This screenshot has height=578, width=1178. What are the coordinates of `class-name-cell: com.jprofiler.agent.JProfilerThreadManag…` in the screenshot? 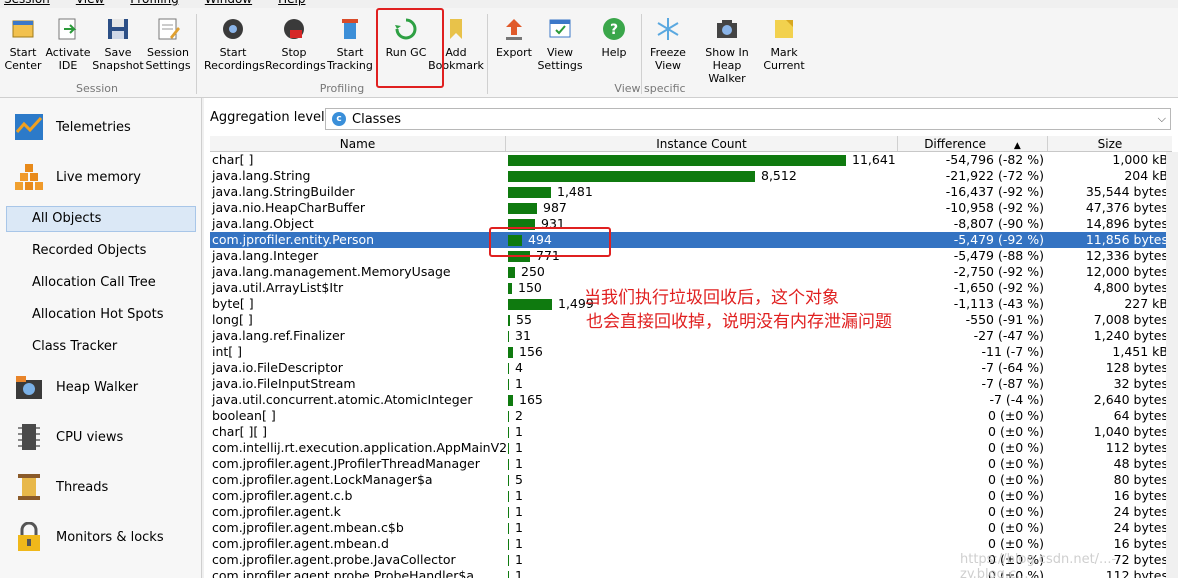 It's located at (346, 463).